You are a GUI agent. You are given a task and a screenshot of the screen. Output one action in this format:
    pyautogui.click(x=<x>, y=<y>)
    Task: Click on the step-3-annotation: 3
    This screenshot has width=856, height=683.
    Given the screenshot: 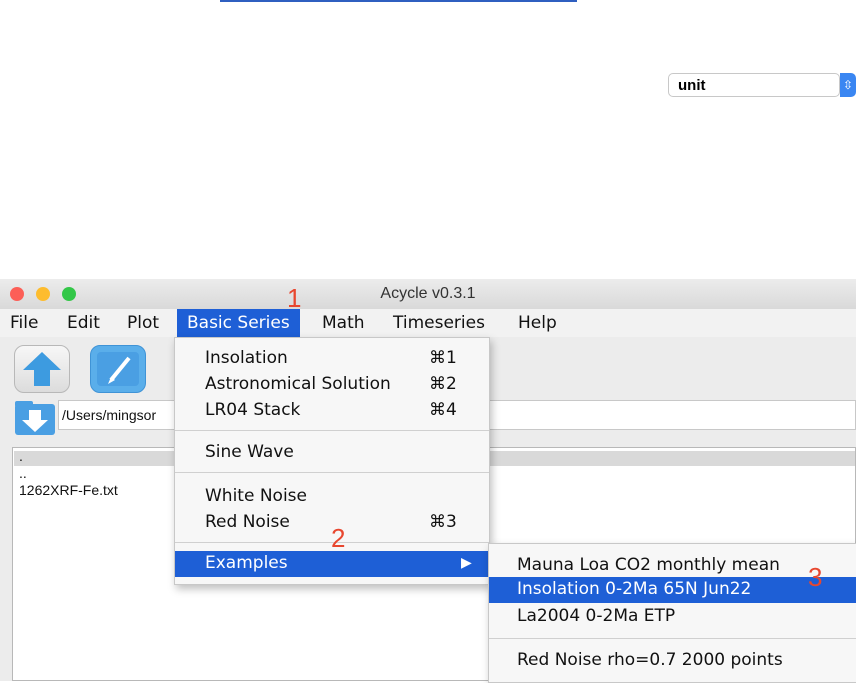 What is the action you would take?
    pyautogui.click(x=815, y=577)
    